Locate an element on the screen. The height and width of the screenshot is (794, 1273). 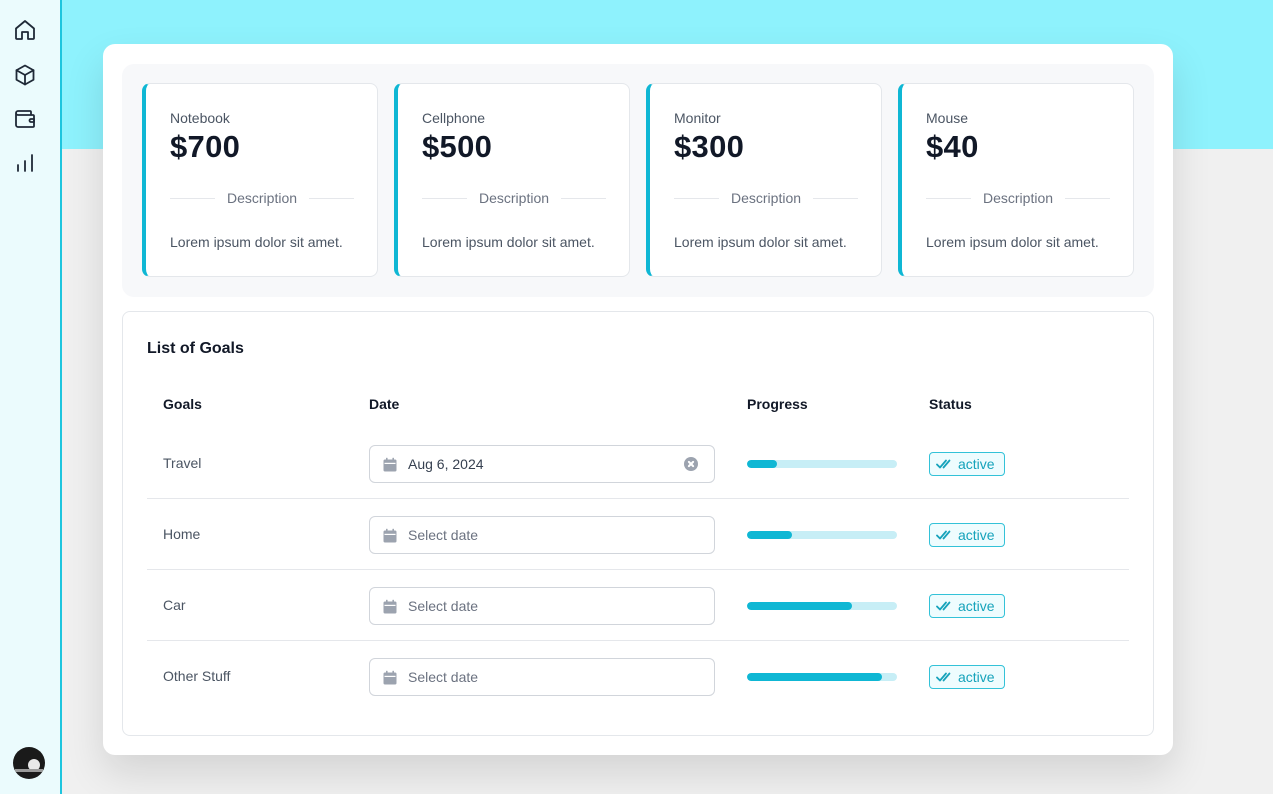
nav-item-wallet is located at coordinates (30, 119).